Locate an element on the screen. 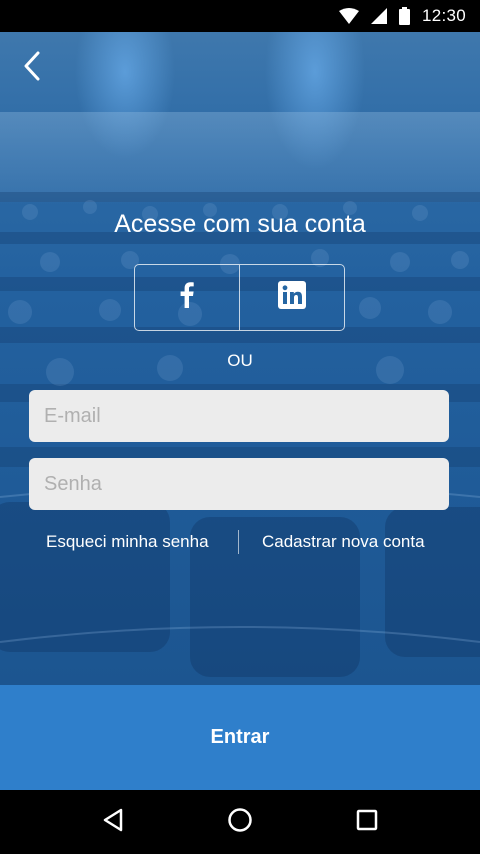  system-nav-bar is located at coordinates (240, 822).